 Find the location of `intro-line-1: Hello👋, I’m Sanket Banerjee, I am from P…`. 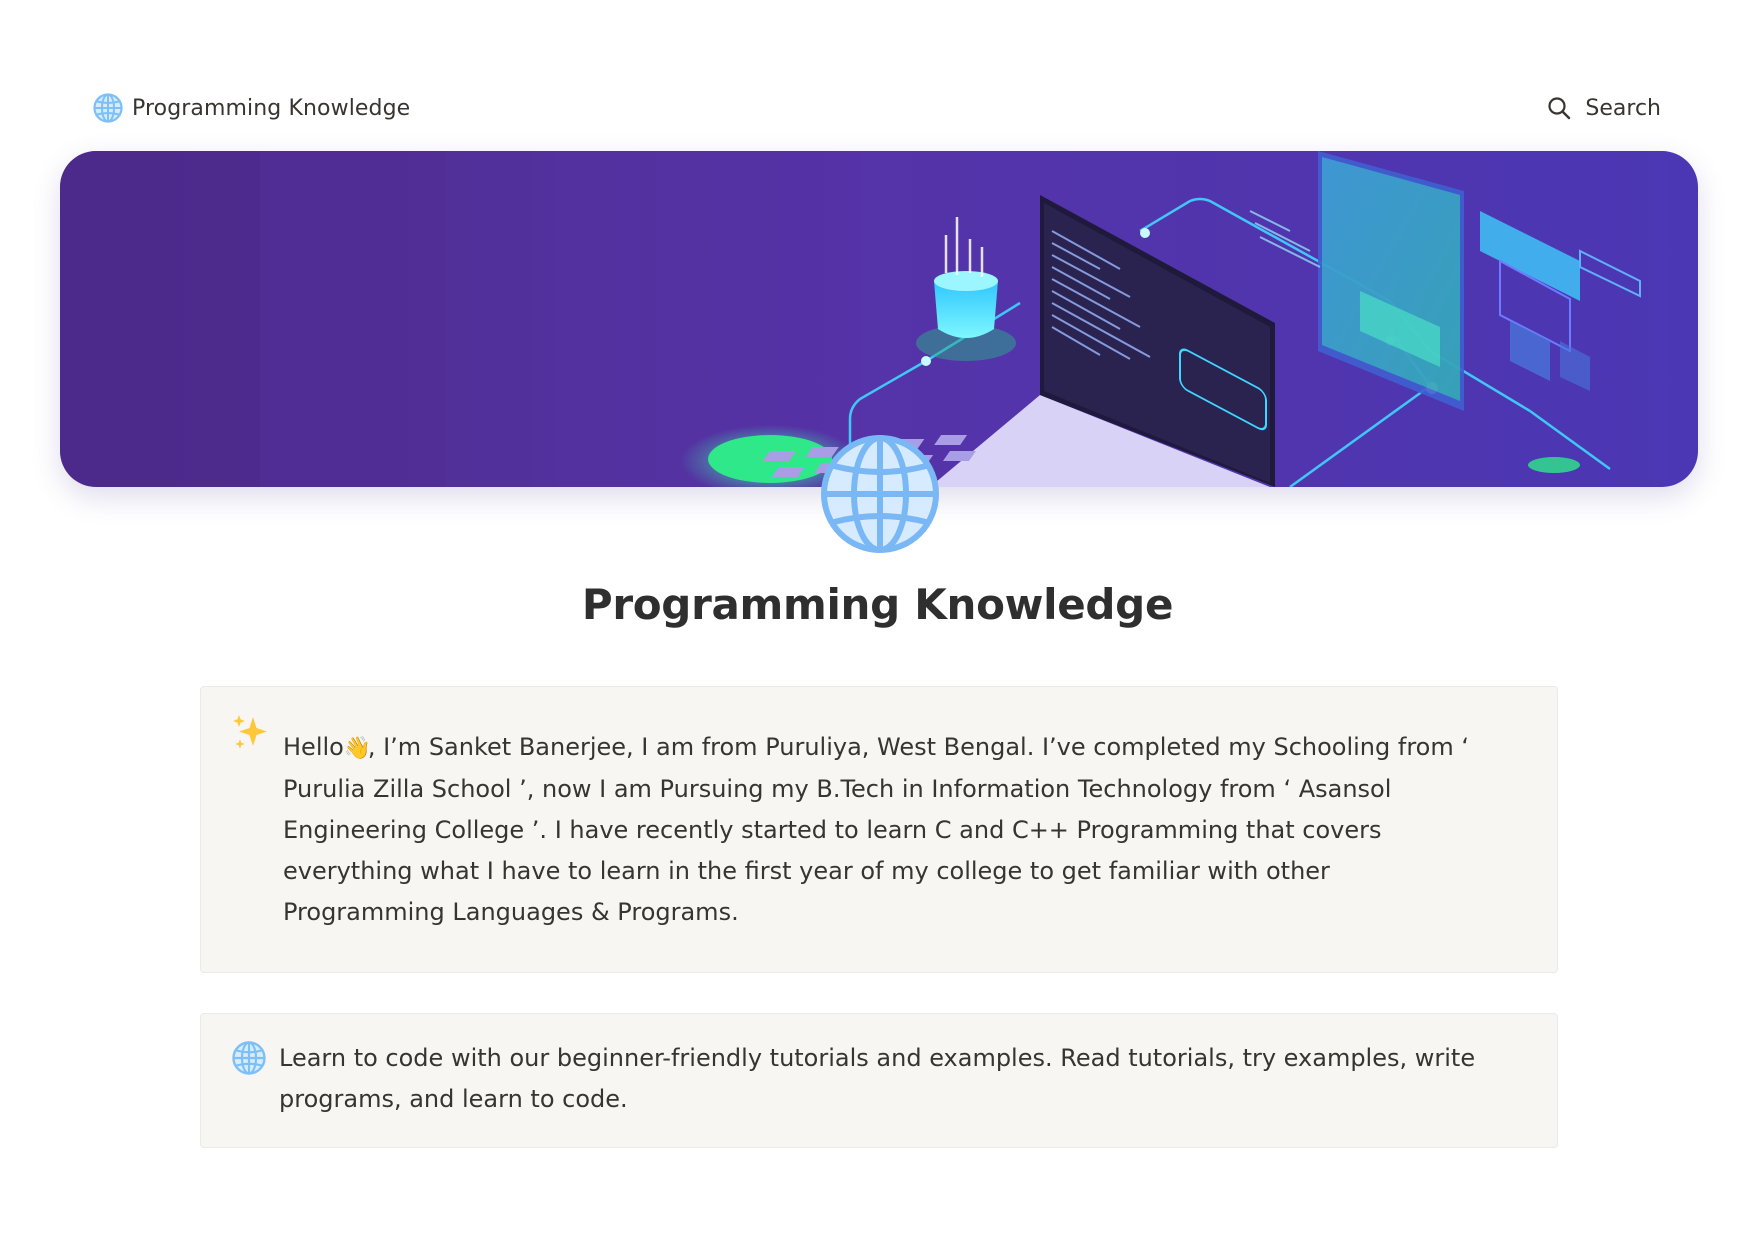

intro-line-1: Hello👋, I’m Sanket Banerjee, I am from P… is located at coordinates (908, 748).